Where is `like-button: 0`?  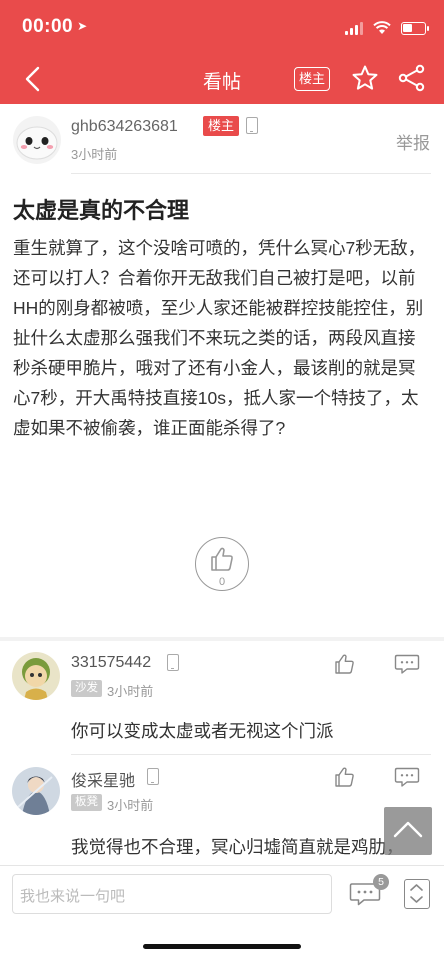 like-button: 0 is located at coordinates (222, 564).